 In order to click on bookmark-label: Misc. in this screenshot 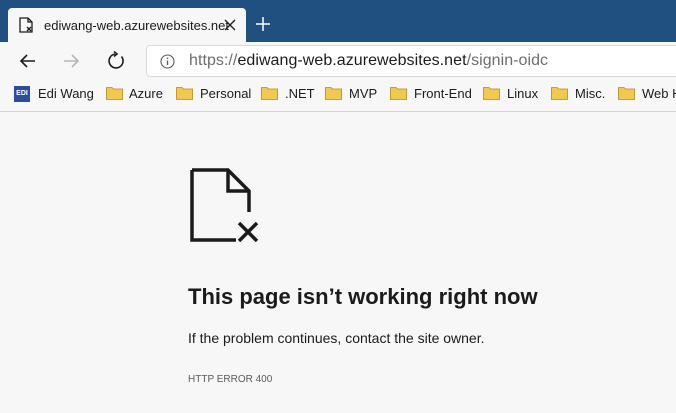, I will do `click(590, 93)`.